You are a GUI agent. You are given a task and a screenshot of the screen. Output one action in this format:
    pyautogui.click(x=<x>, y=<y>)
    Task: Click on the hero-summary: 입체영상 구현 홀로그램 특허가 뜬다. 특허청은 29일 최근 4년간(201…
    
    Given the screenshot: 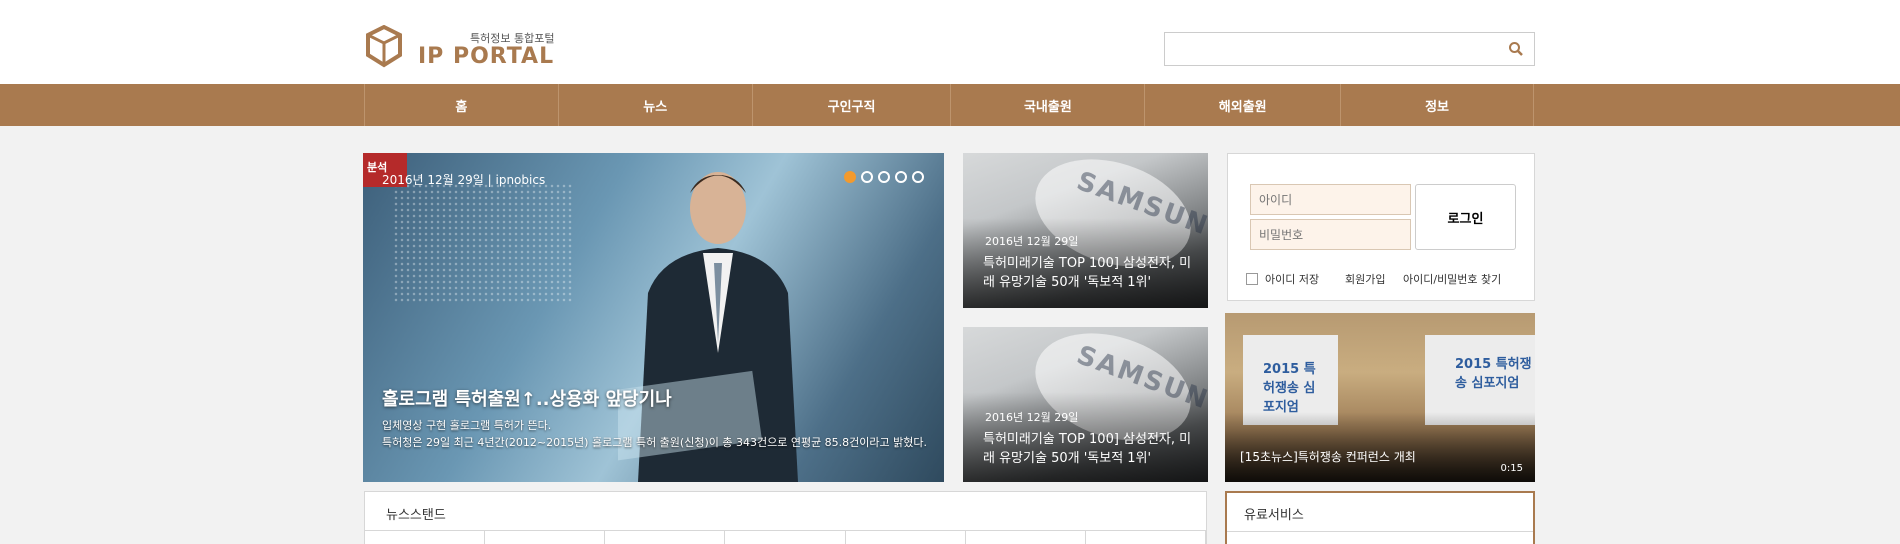 What is the action you would take?
    pyautogui.click(x=662, y=434)
    